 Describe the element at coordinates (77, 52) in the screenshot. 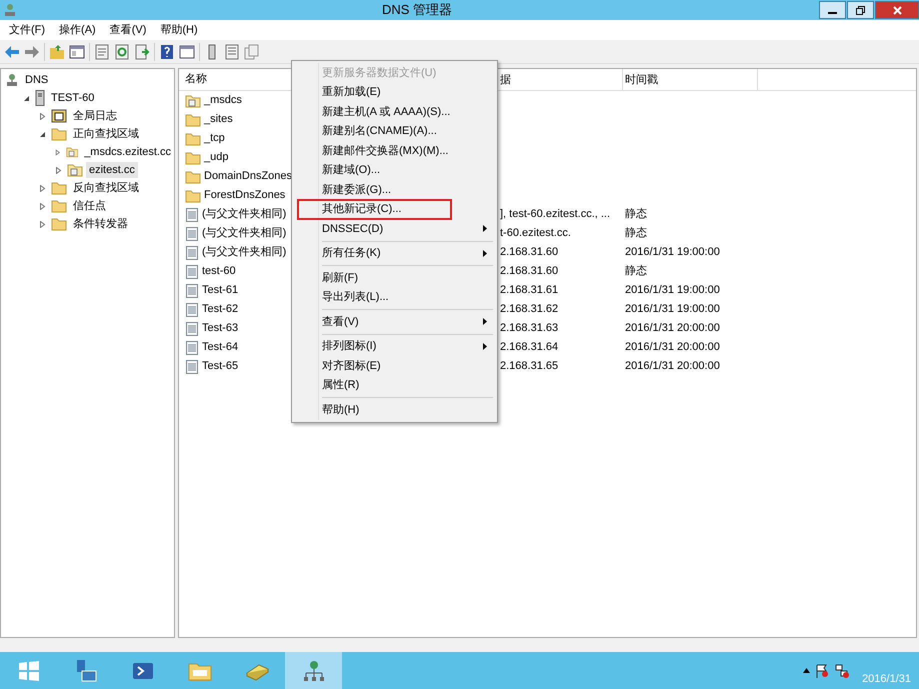

I see `console-tree-icon` at that location.